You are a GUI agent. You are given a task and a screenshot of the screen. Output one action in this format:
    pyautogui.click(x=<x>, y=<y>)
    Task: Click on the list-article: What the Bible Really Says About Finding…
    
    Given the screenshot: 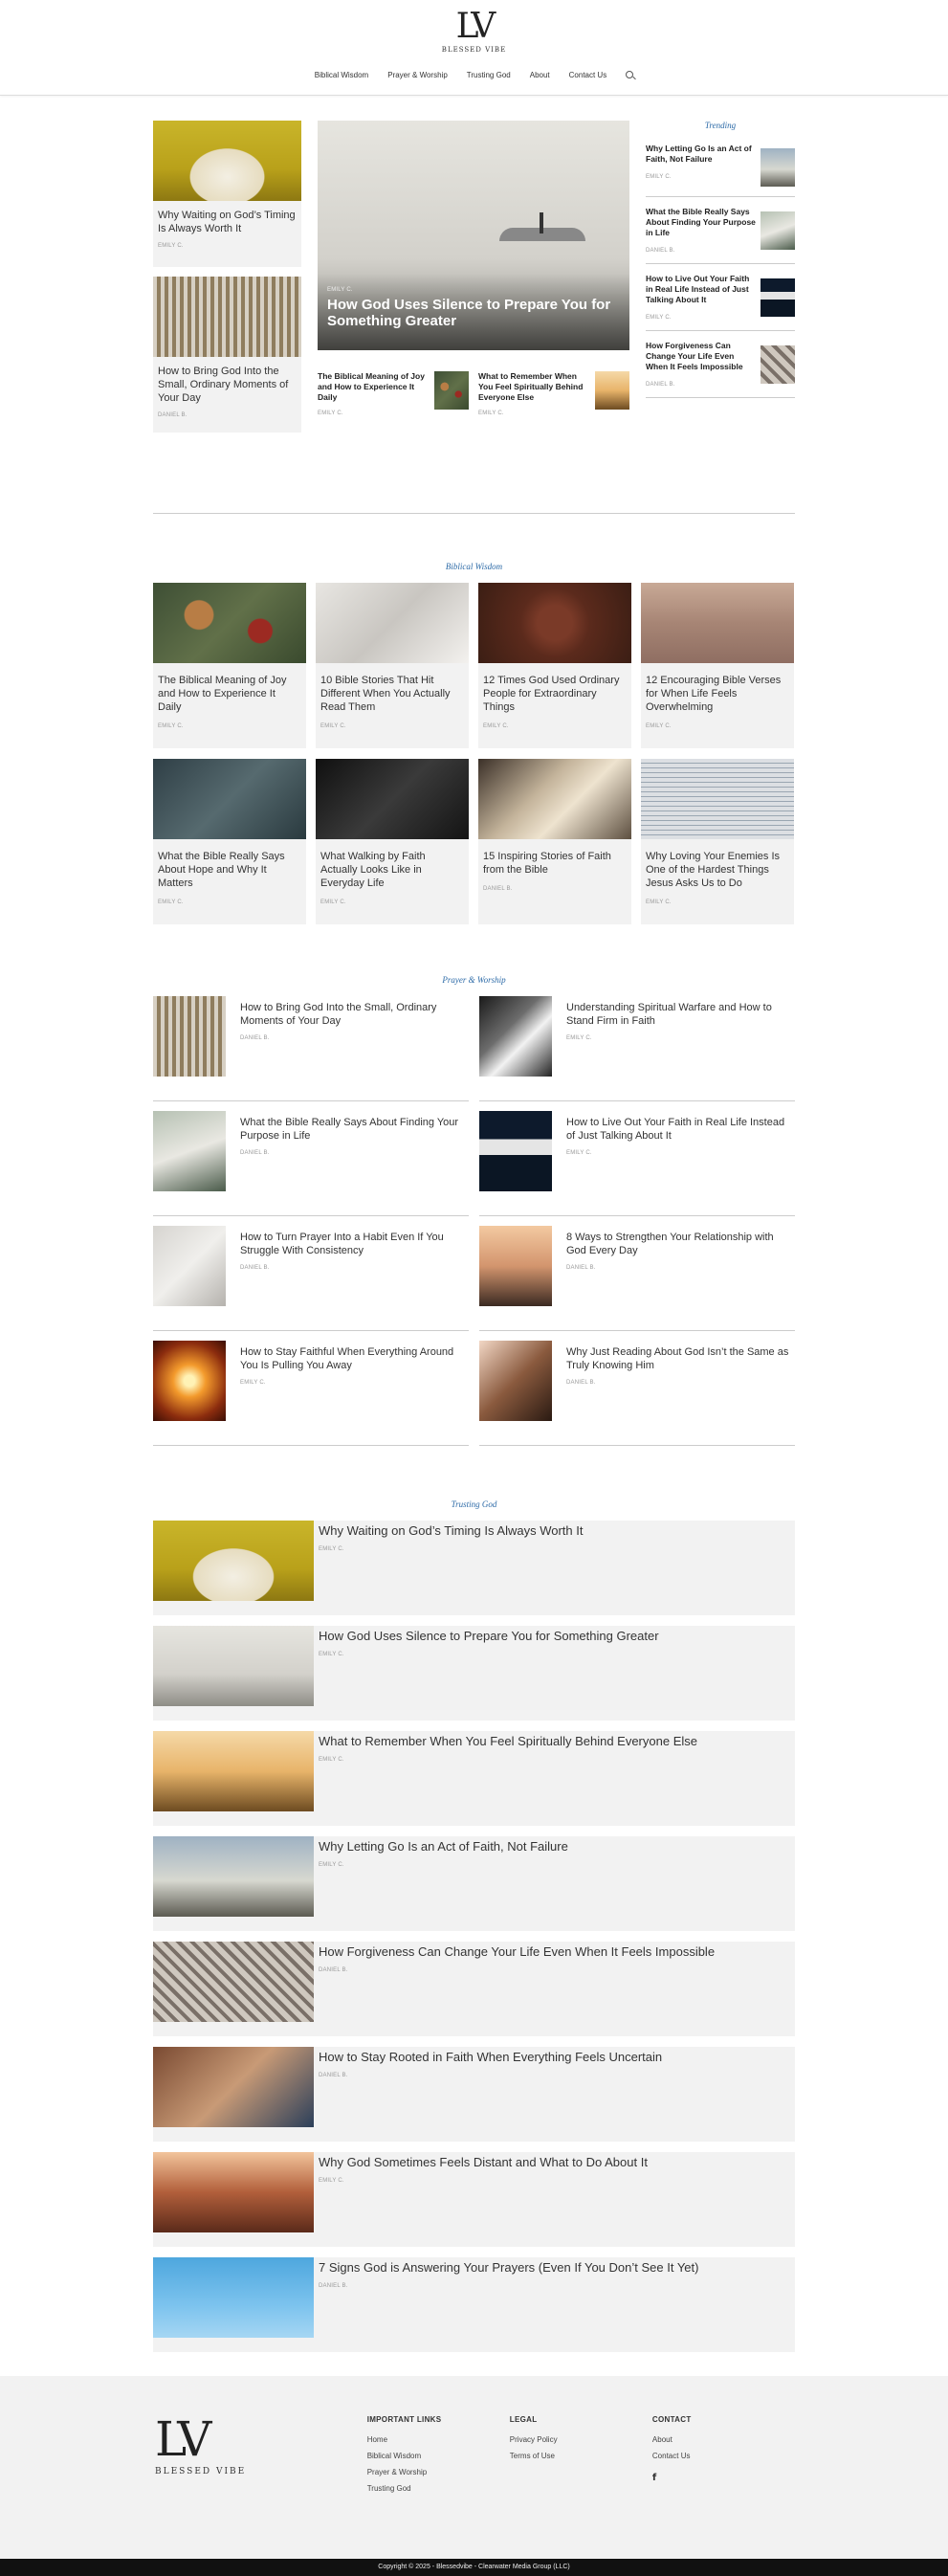 What is the action you would take?
    pyautogui.click(x=311, y=1163)
    